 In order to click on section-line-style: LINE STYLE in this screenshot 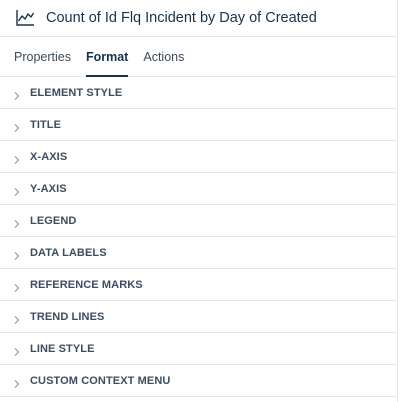, I will do `click(198, 349)`.